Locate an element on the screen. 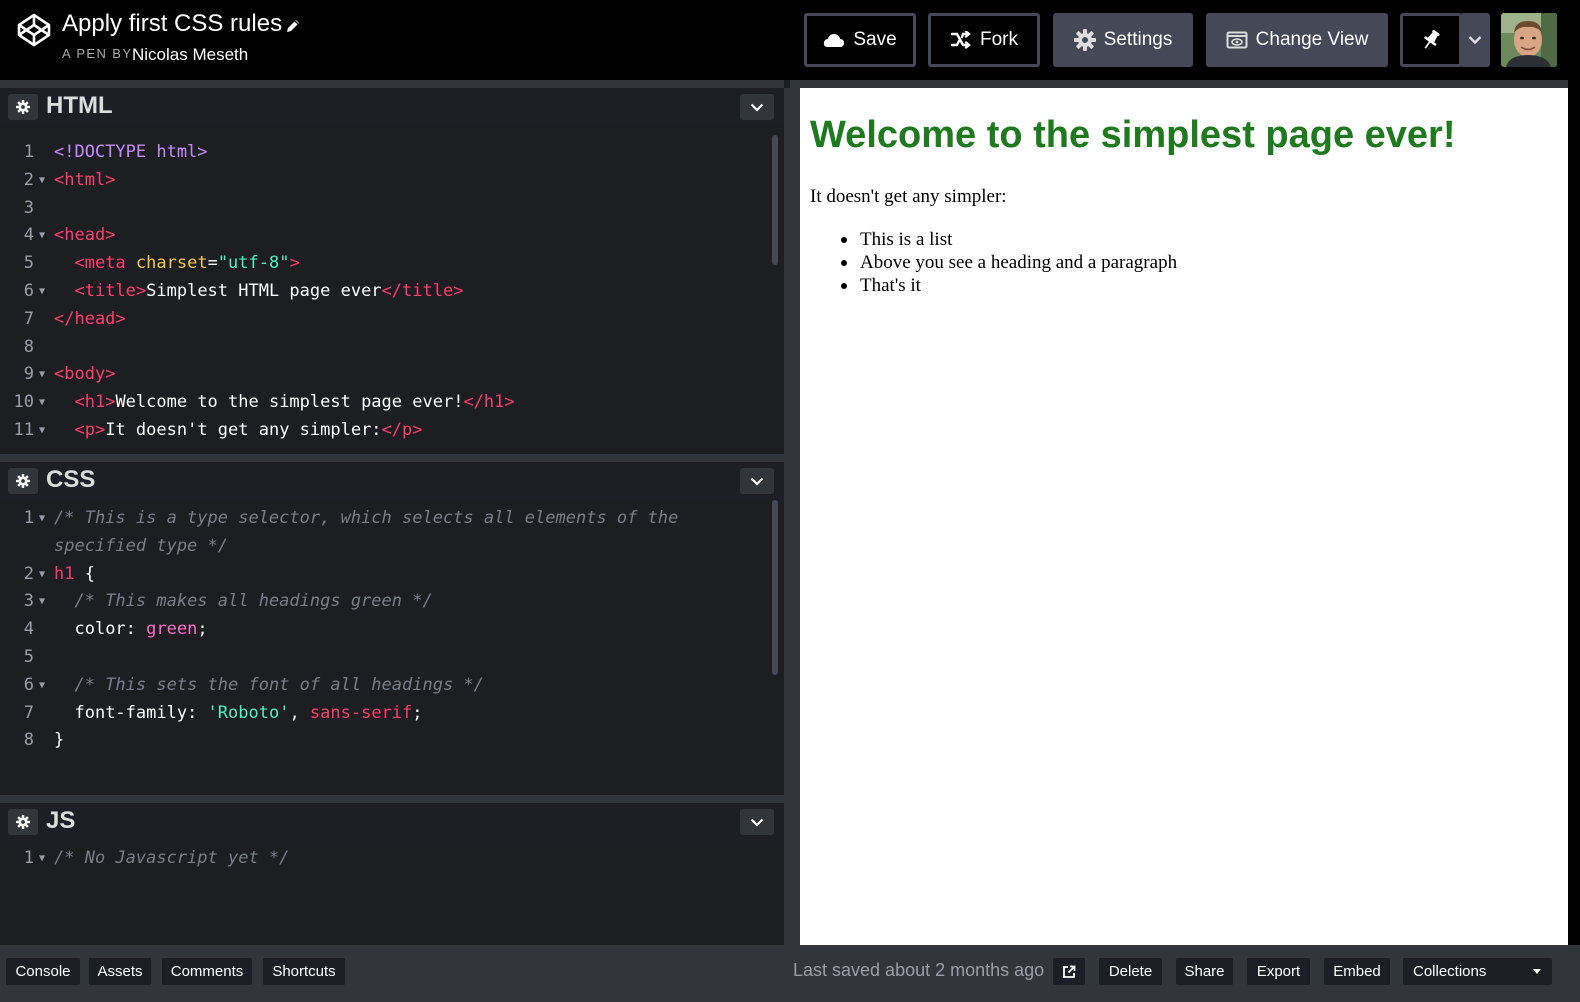 The image size is (1580, 1002). code-text: /* This makes all headings green */ is located at coordinates (243, 602).